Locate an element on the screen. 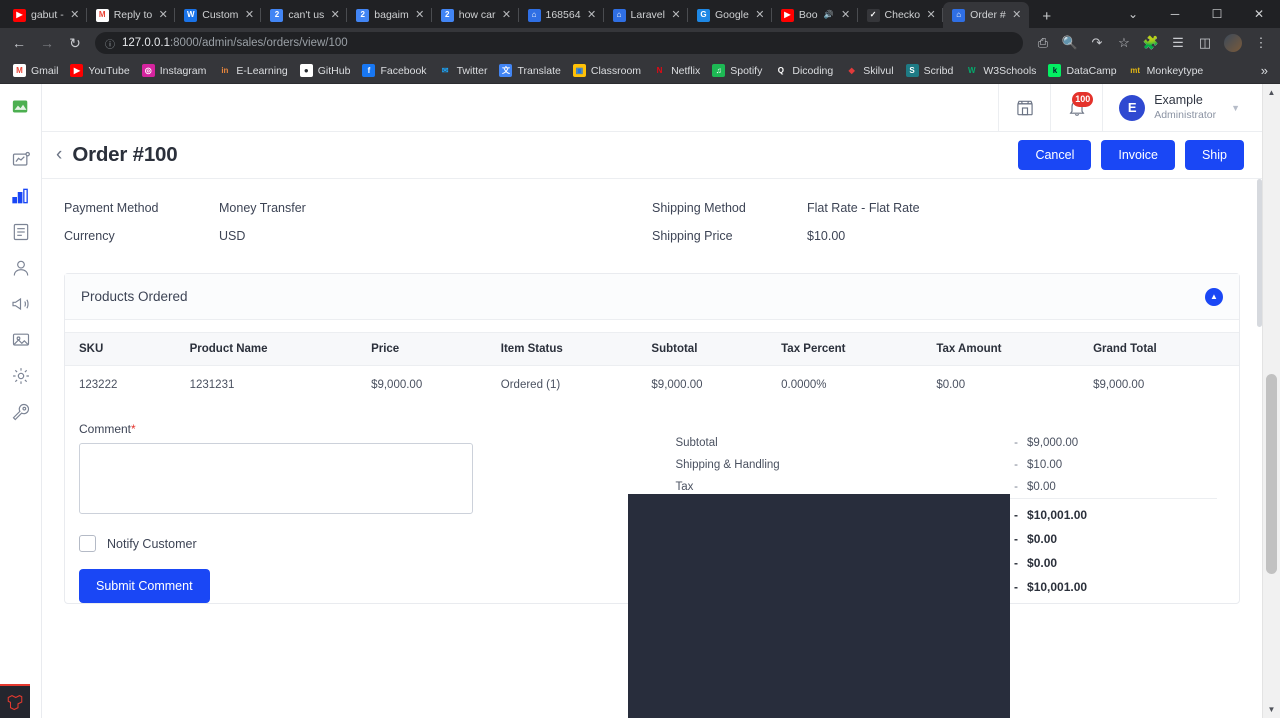 This screenshot has width=1280, height=718. sidebar-item-marketing is located at coordinates (21, 304).